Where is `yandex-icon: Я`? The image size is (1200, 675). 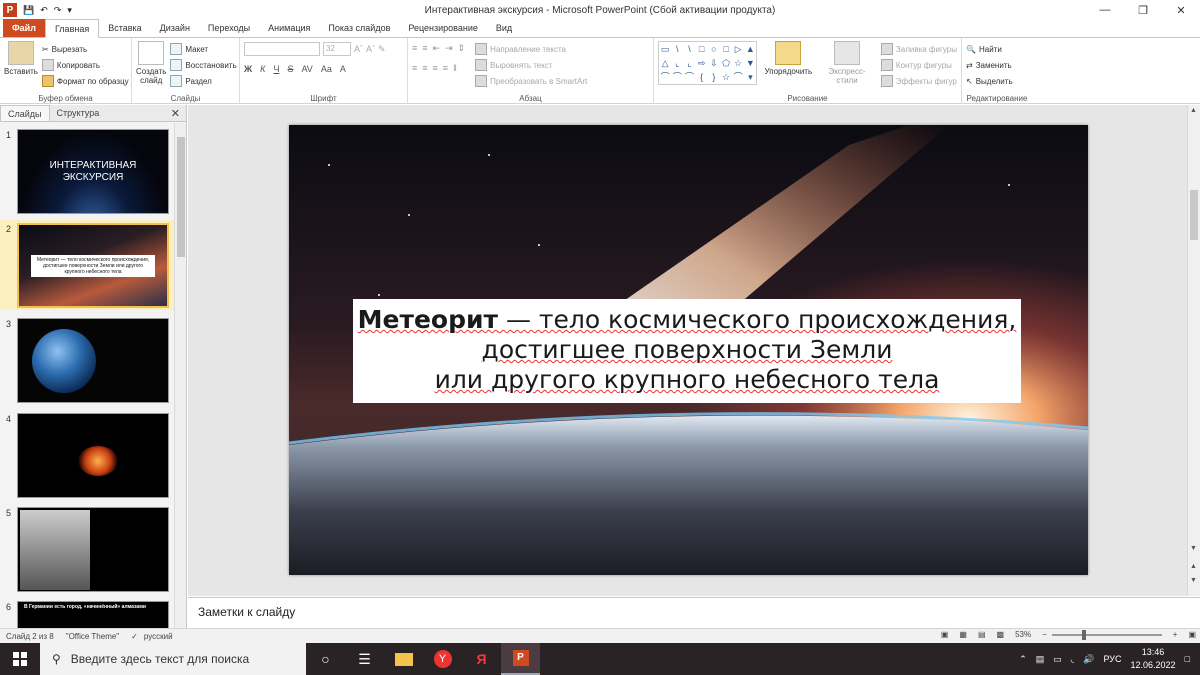
yandex-icon: Я is located at coordinates (481, 659).